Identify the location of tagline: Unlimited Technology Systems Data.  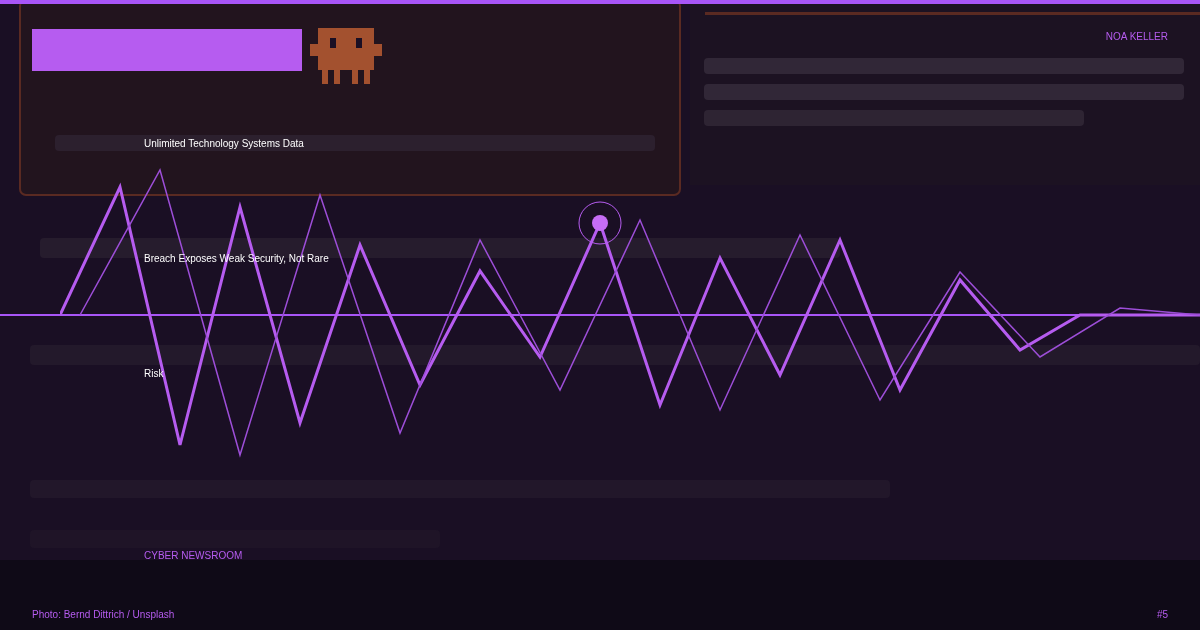
(224, 144).